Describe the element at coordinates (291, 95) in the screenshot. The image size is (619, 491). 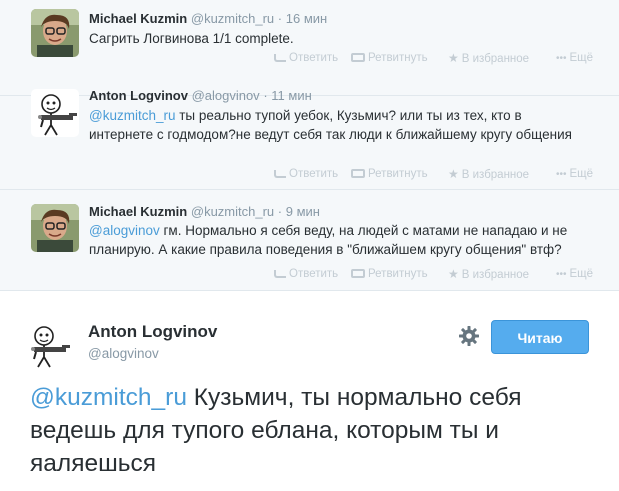
I see `tweet-timestamp: 11 мин` at that location.